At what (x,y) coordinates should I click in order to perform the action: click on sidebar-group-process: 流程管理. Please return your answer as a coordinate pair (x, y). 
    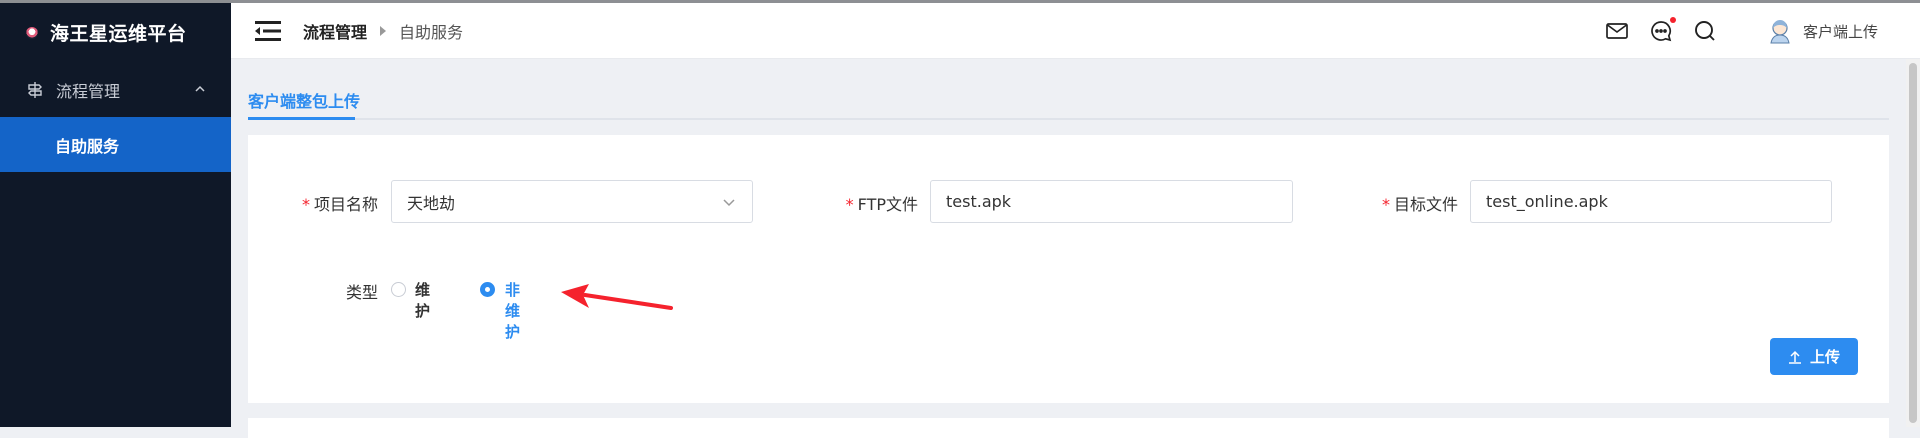
    Looking at the image, I should click on (115, 89).